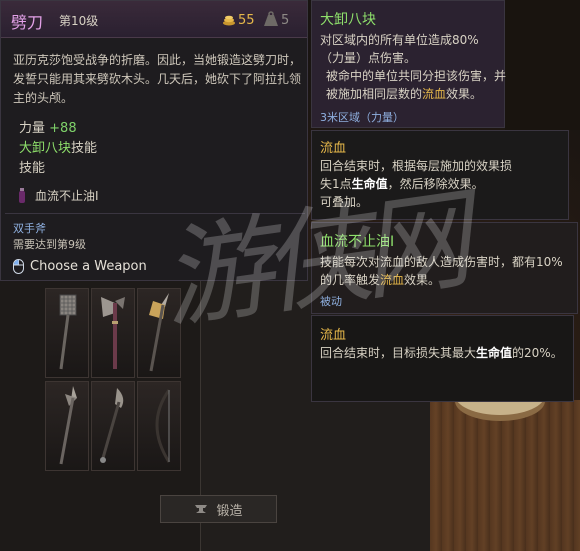 The width and height of the screenshot is (580, 551). I want to click on bleed-effect-text: 回合结束时，目标损失其最大生命值的20%。, so click(445, 353).